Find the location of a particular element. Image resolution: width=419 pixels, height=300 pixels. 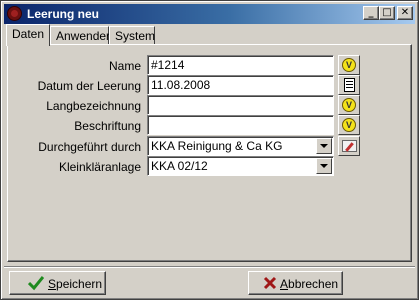

tab-anwender: Anwender is located at coordinates (80, 35).